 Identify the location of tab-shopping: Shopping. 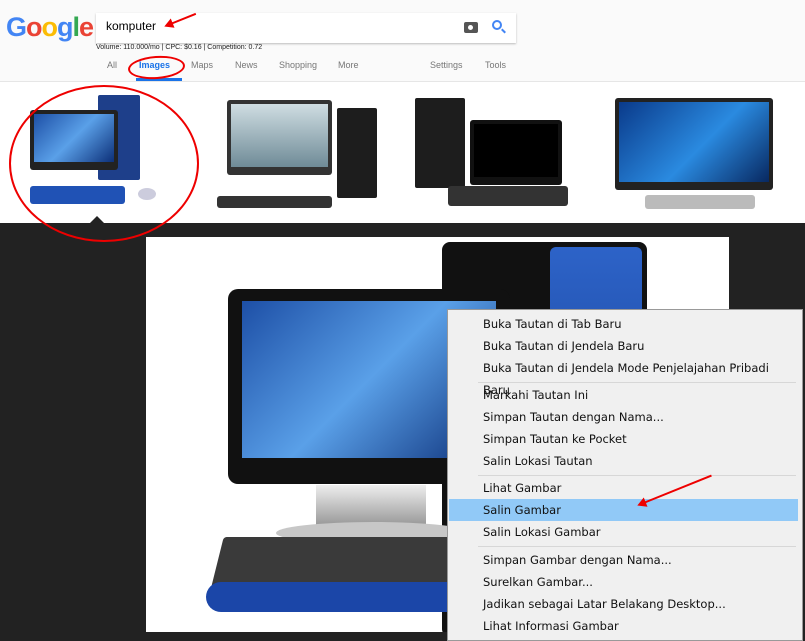
(298, 65).